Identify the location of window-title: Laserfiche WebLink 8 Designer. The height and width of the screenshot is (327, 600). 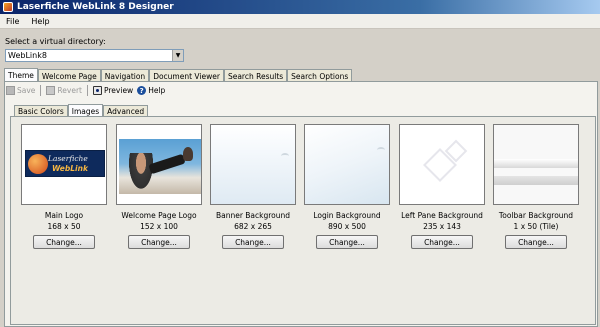
(95, 7).